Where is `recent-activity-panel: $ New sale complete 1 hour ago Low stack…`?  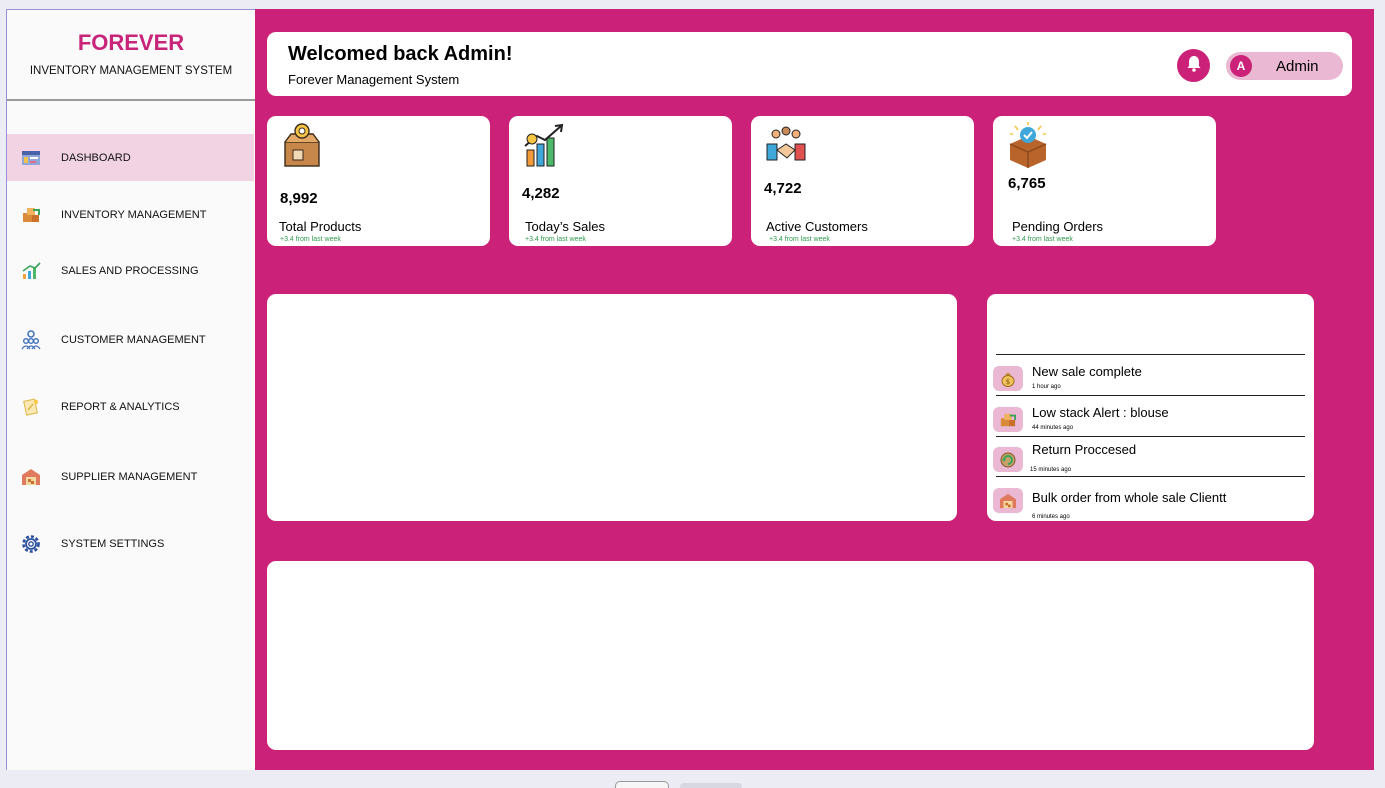 recent-activity-panel: $ New sale complete 1 hour ago Low stack… is located at coordinates (1150, 407).